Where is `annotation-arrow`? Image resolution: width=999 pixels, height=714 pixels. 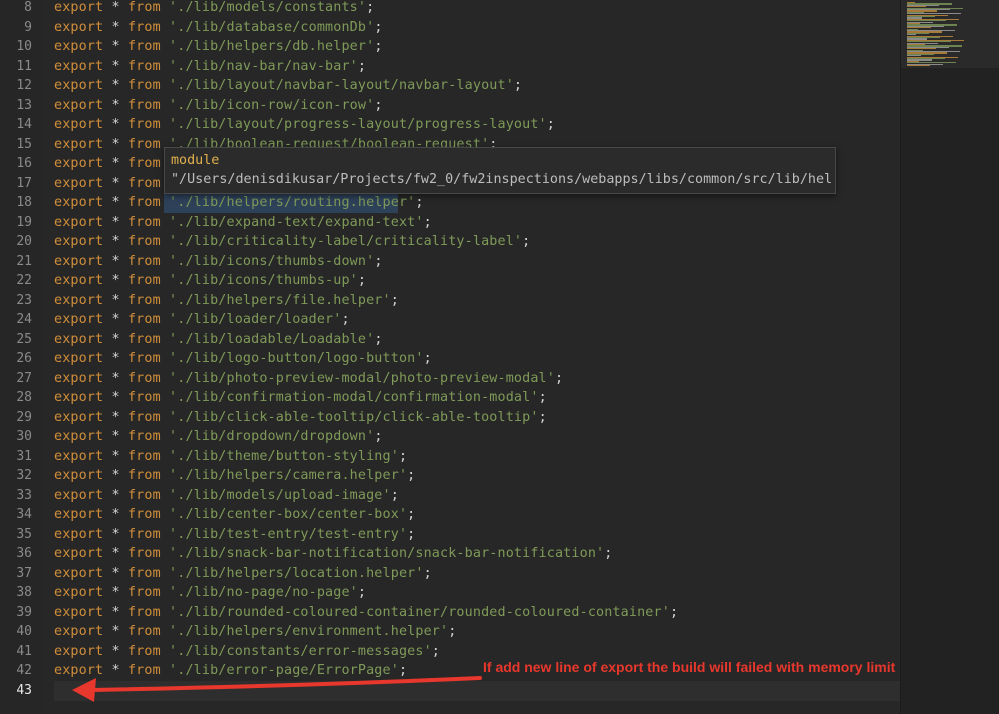 annotation-arrow is located at coordinates (277, 689).